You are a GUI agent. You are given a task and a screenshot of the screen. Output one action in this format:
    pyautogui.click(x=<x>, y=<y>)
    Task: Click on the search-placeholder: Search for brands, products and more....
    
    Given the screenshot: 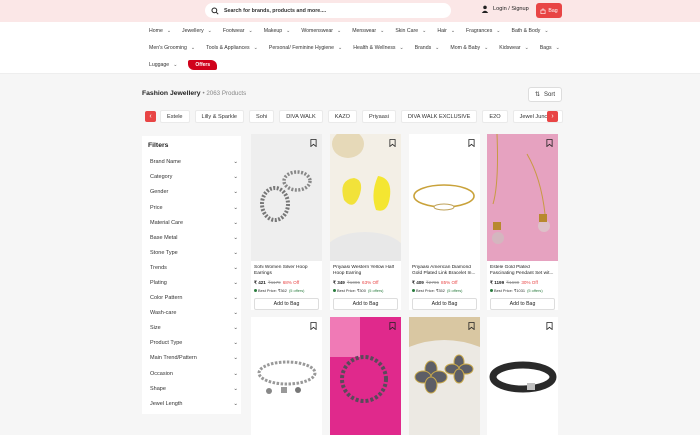 What is the action you would take?
    pyautogui.click(x=275, y=10)
    